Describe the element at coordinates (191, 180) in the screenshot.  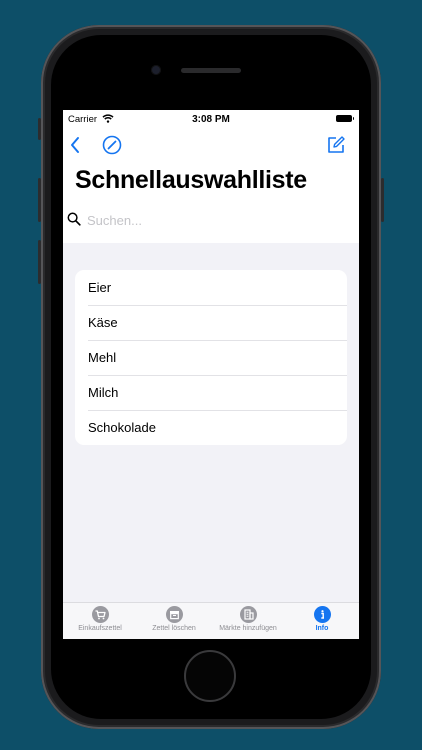
I see `page-title: Schnellauswahlliste` at that location.